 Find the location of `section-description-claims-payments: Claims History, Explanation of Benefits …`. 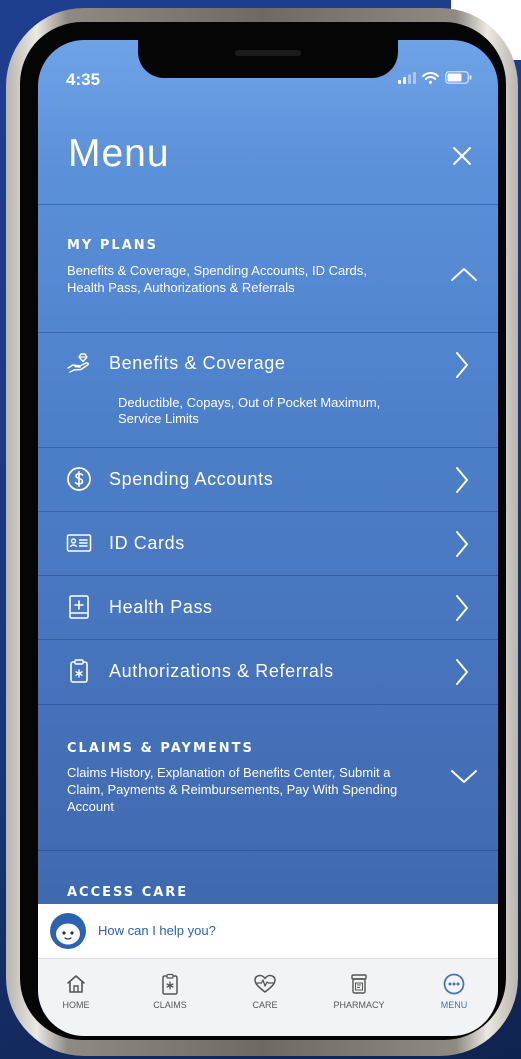

section-description-claims-payments: Claims History, Explanation of Benefits … is located at coordinates (232, 789).